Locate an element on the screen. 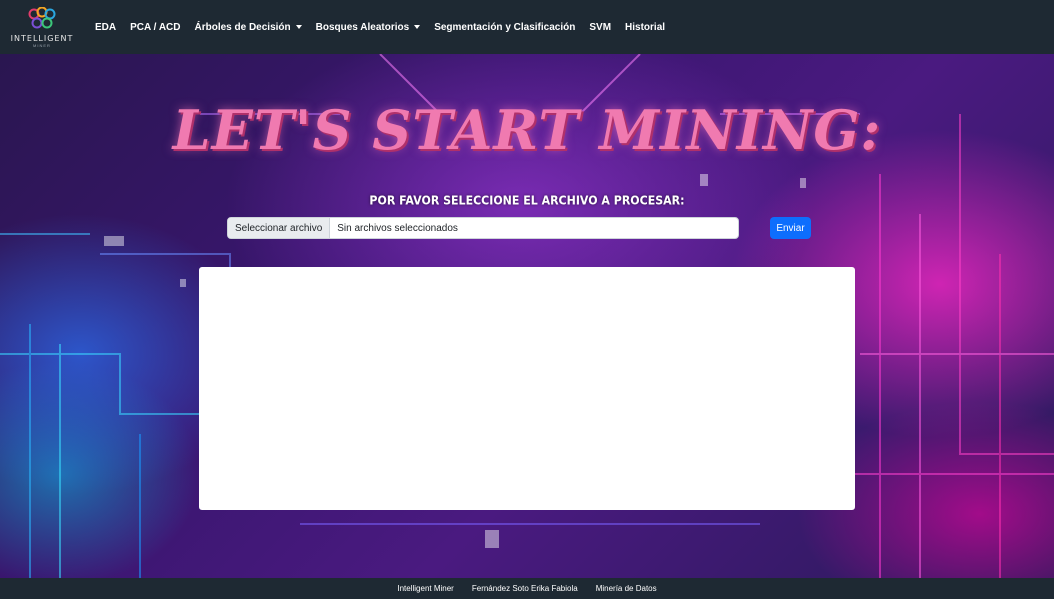  submit-button: Enviar is located at coordinates (790, 228).